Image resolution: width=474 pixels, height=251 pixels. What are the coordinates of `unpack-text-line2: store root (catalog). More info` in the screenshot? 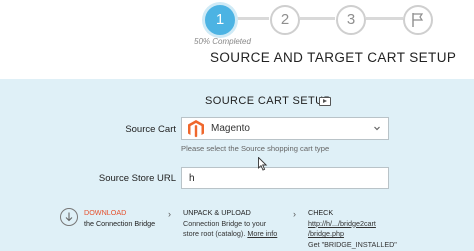 It's located at (230, 234).